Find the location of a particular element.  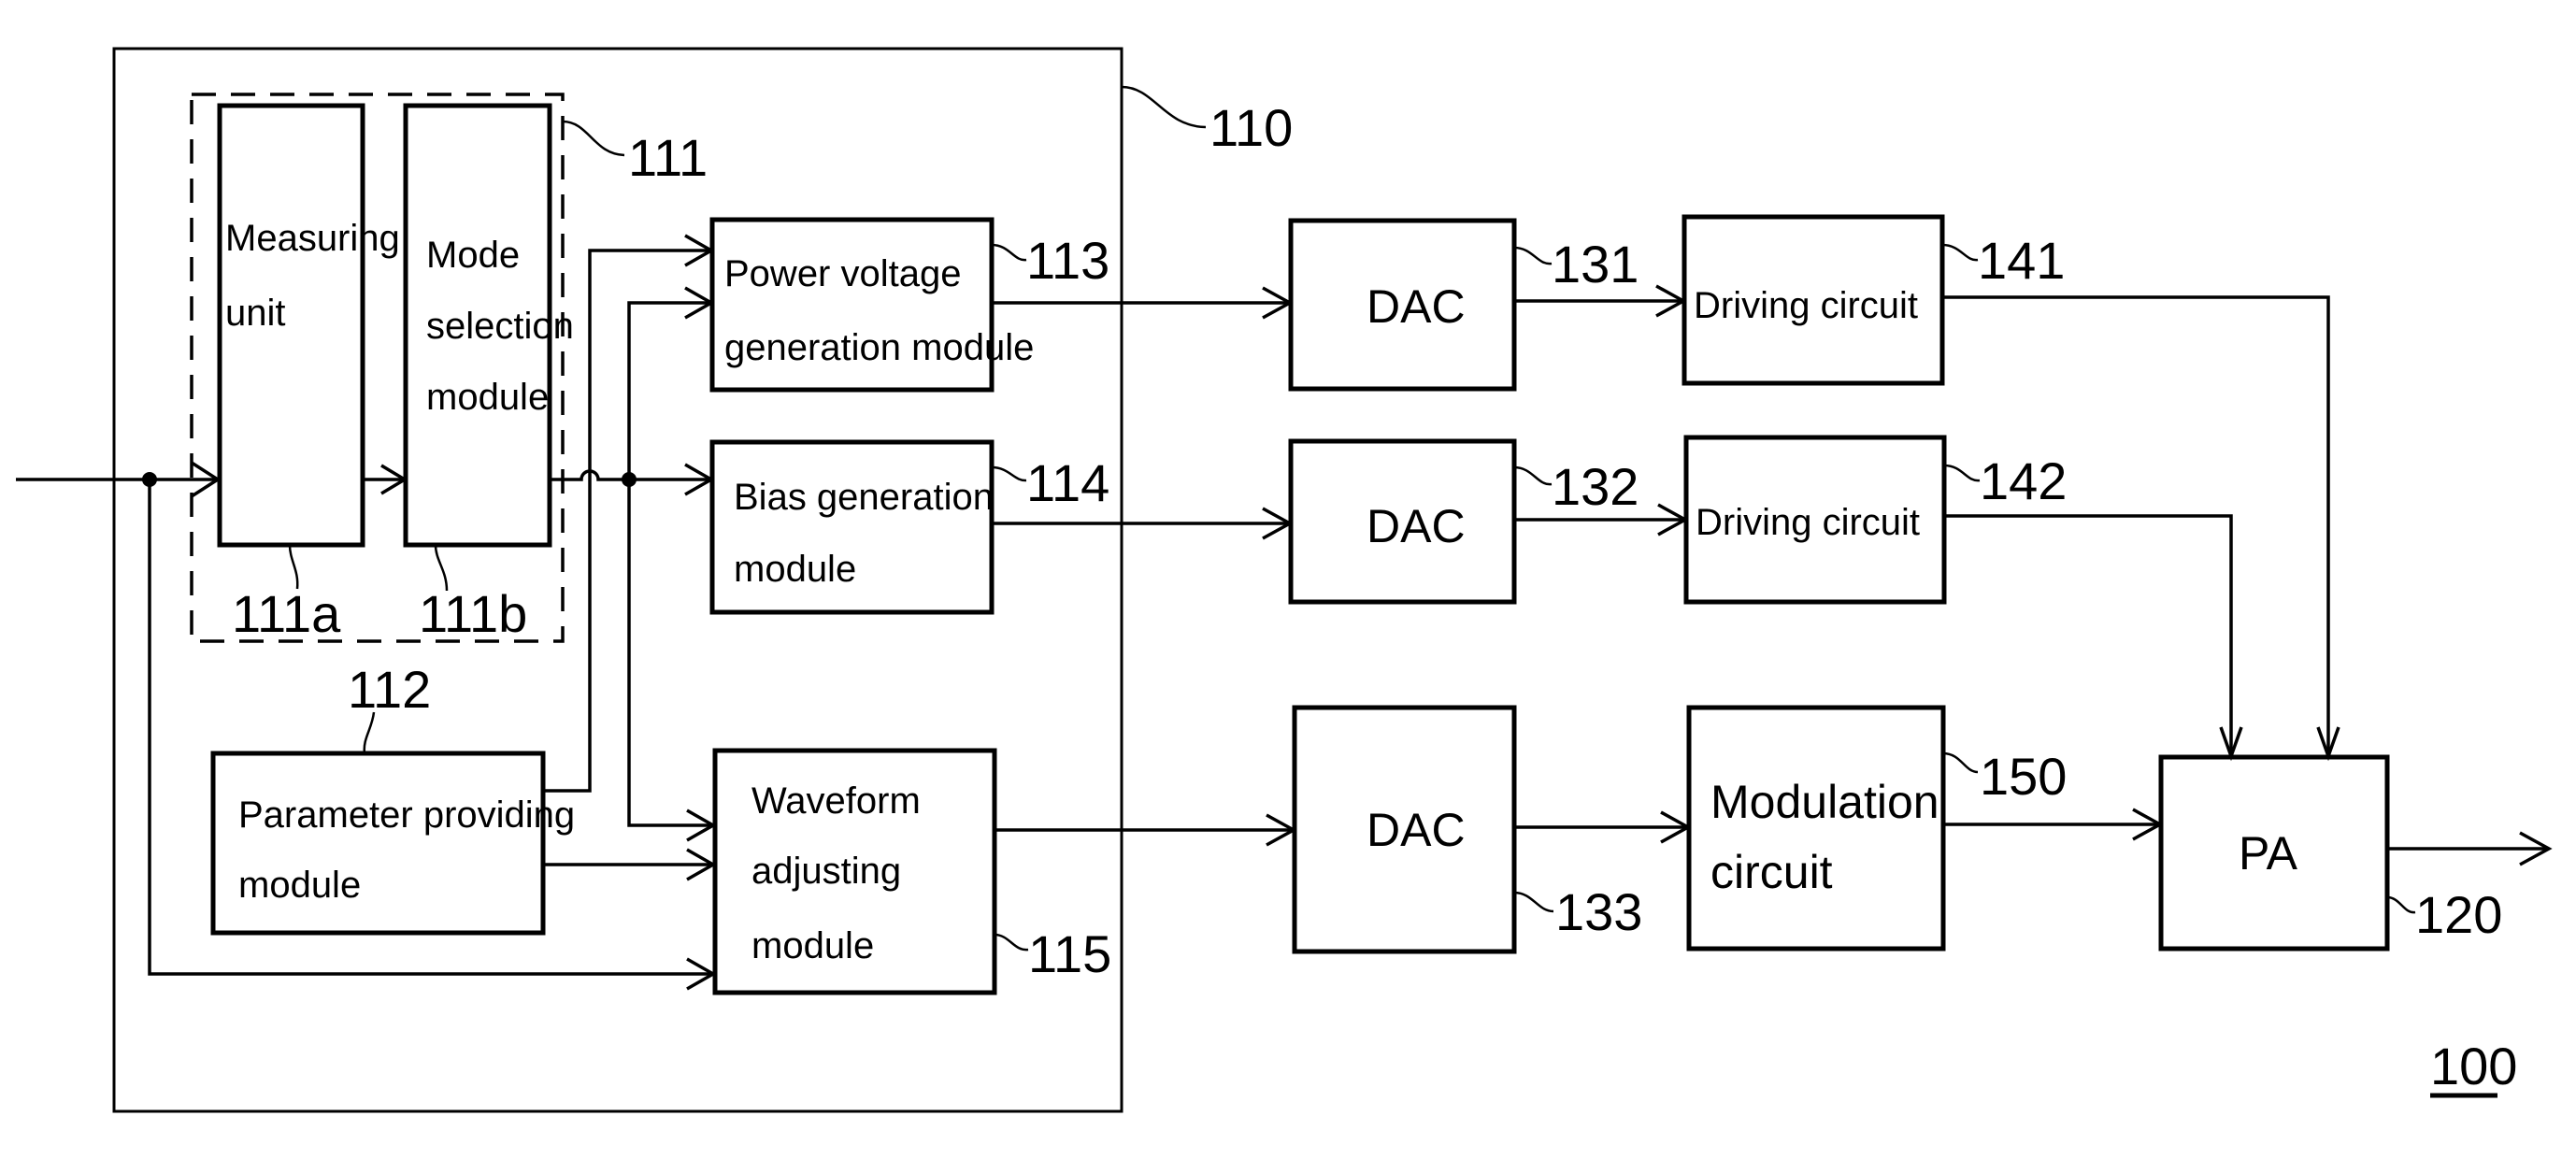

waveform-adjusting-label-1: Waveform is located at coordinates (836, 801).